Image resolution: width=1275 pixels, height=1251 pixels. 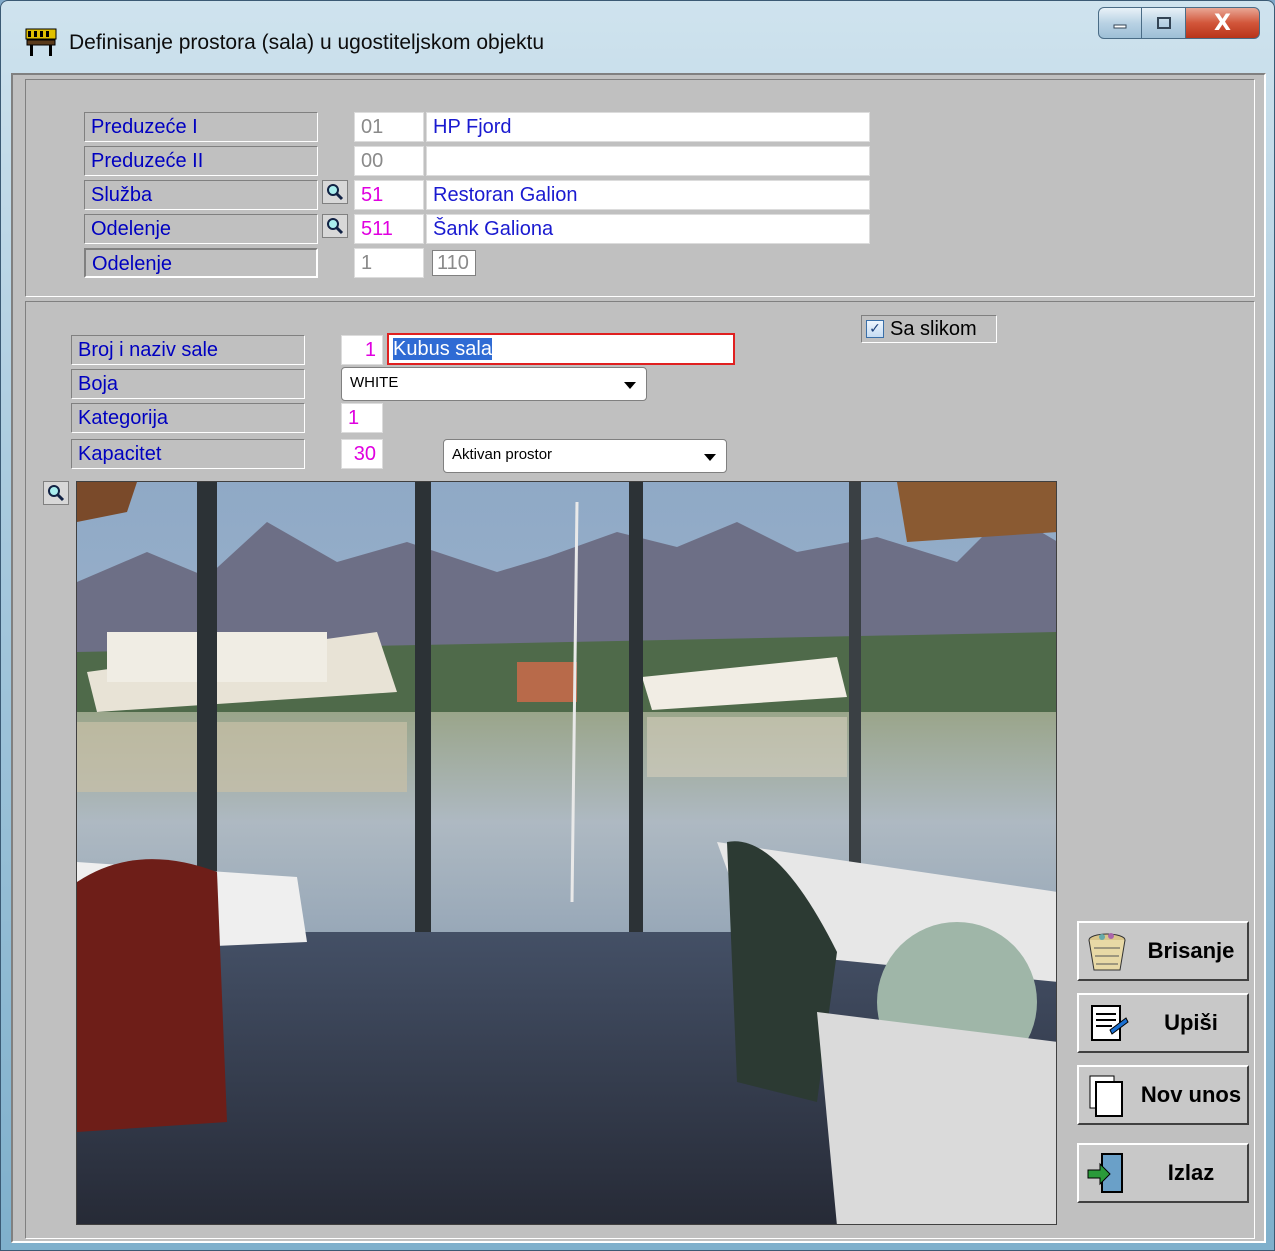 I want to click on nov-unos-button: Nov unos, so click(x=1163, y=1095).